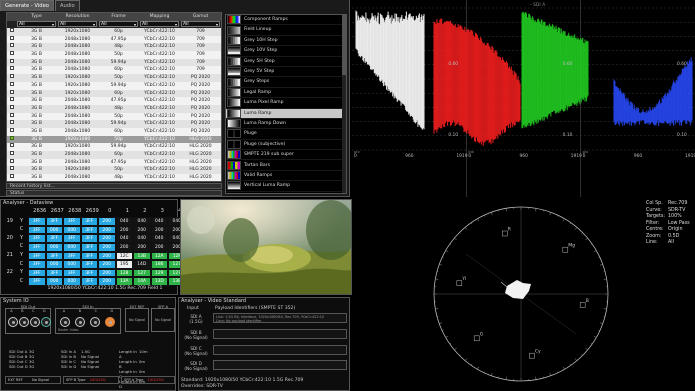  I want to click on table-row: 3G B 2048x1080 60p YCbCr:422:10 HLG 2020, so click(114, 155).